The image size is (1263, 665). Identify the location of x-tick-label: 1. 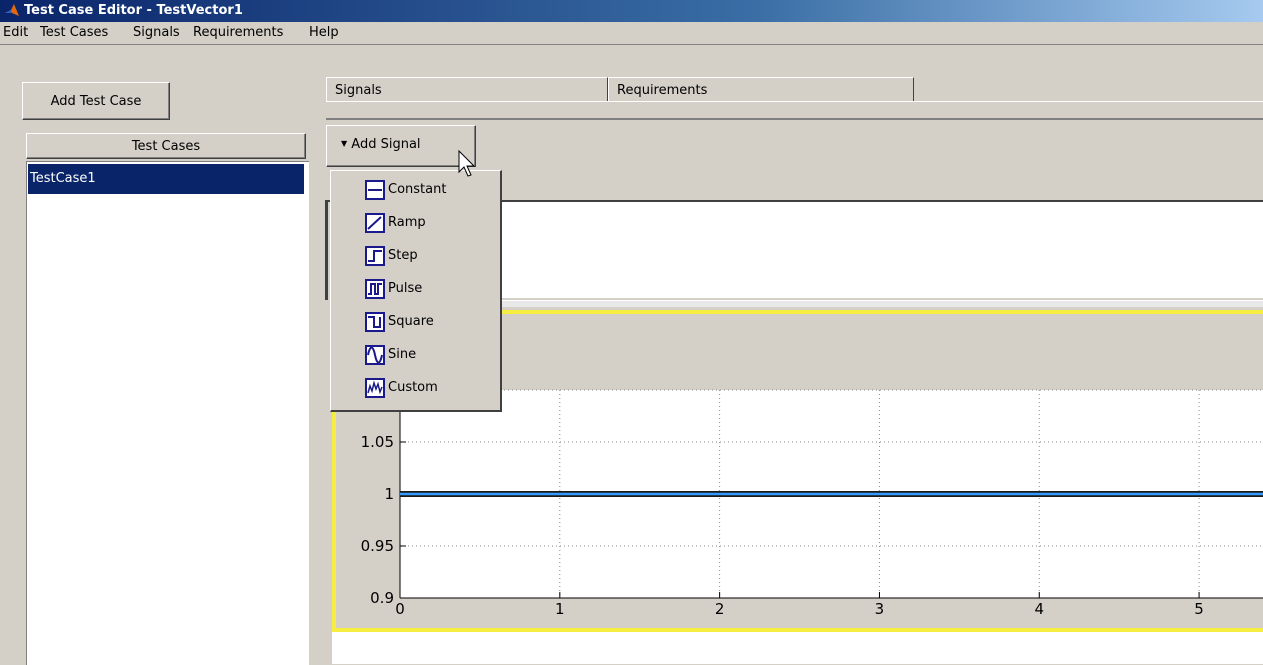
(560, 609).